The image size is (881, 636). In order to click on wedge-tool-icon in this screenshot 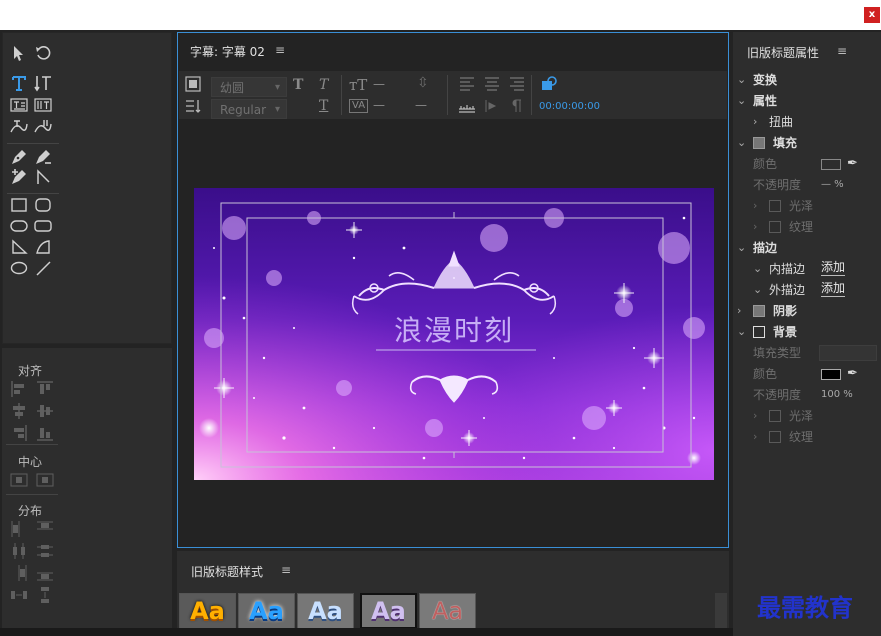, I will do `click(19, 247)`.